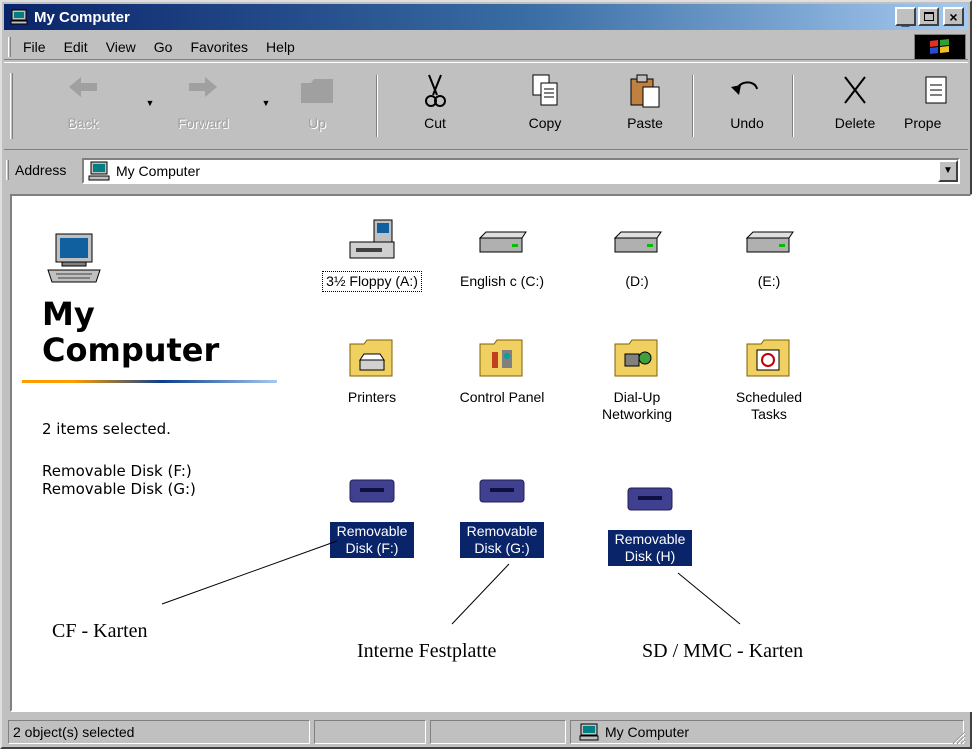 The image size is (972, 749). I want to click on address-bar: Address My Computer ▼, so click(486, 170).